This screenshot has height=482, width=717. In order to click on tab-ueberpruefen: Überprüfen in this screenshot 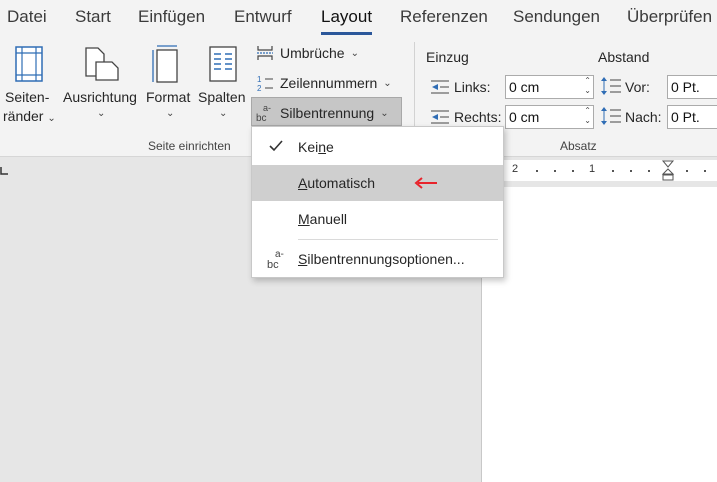, I will do `click(669, 17)`.